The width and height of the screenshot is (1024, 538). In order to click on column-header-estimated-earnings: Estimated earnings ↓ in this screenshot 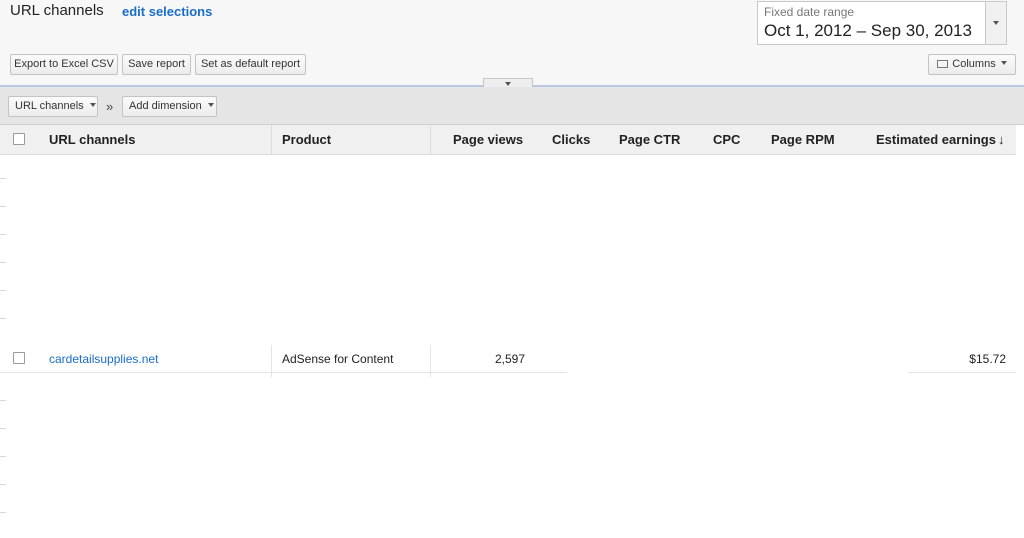, I will do `click(940, 140)`.